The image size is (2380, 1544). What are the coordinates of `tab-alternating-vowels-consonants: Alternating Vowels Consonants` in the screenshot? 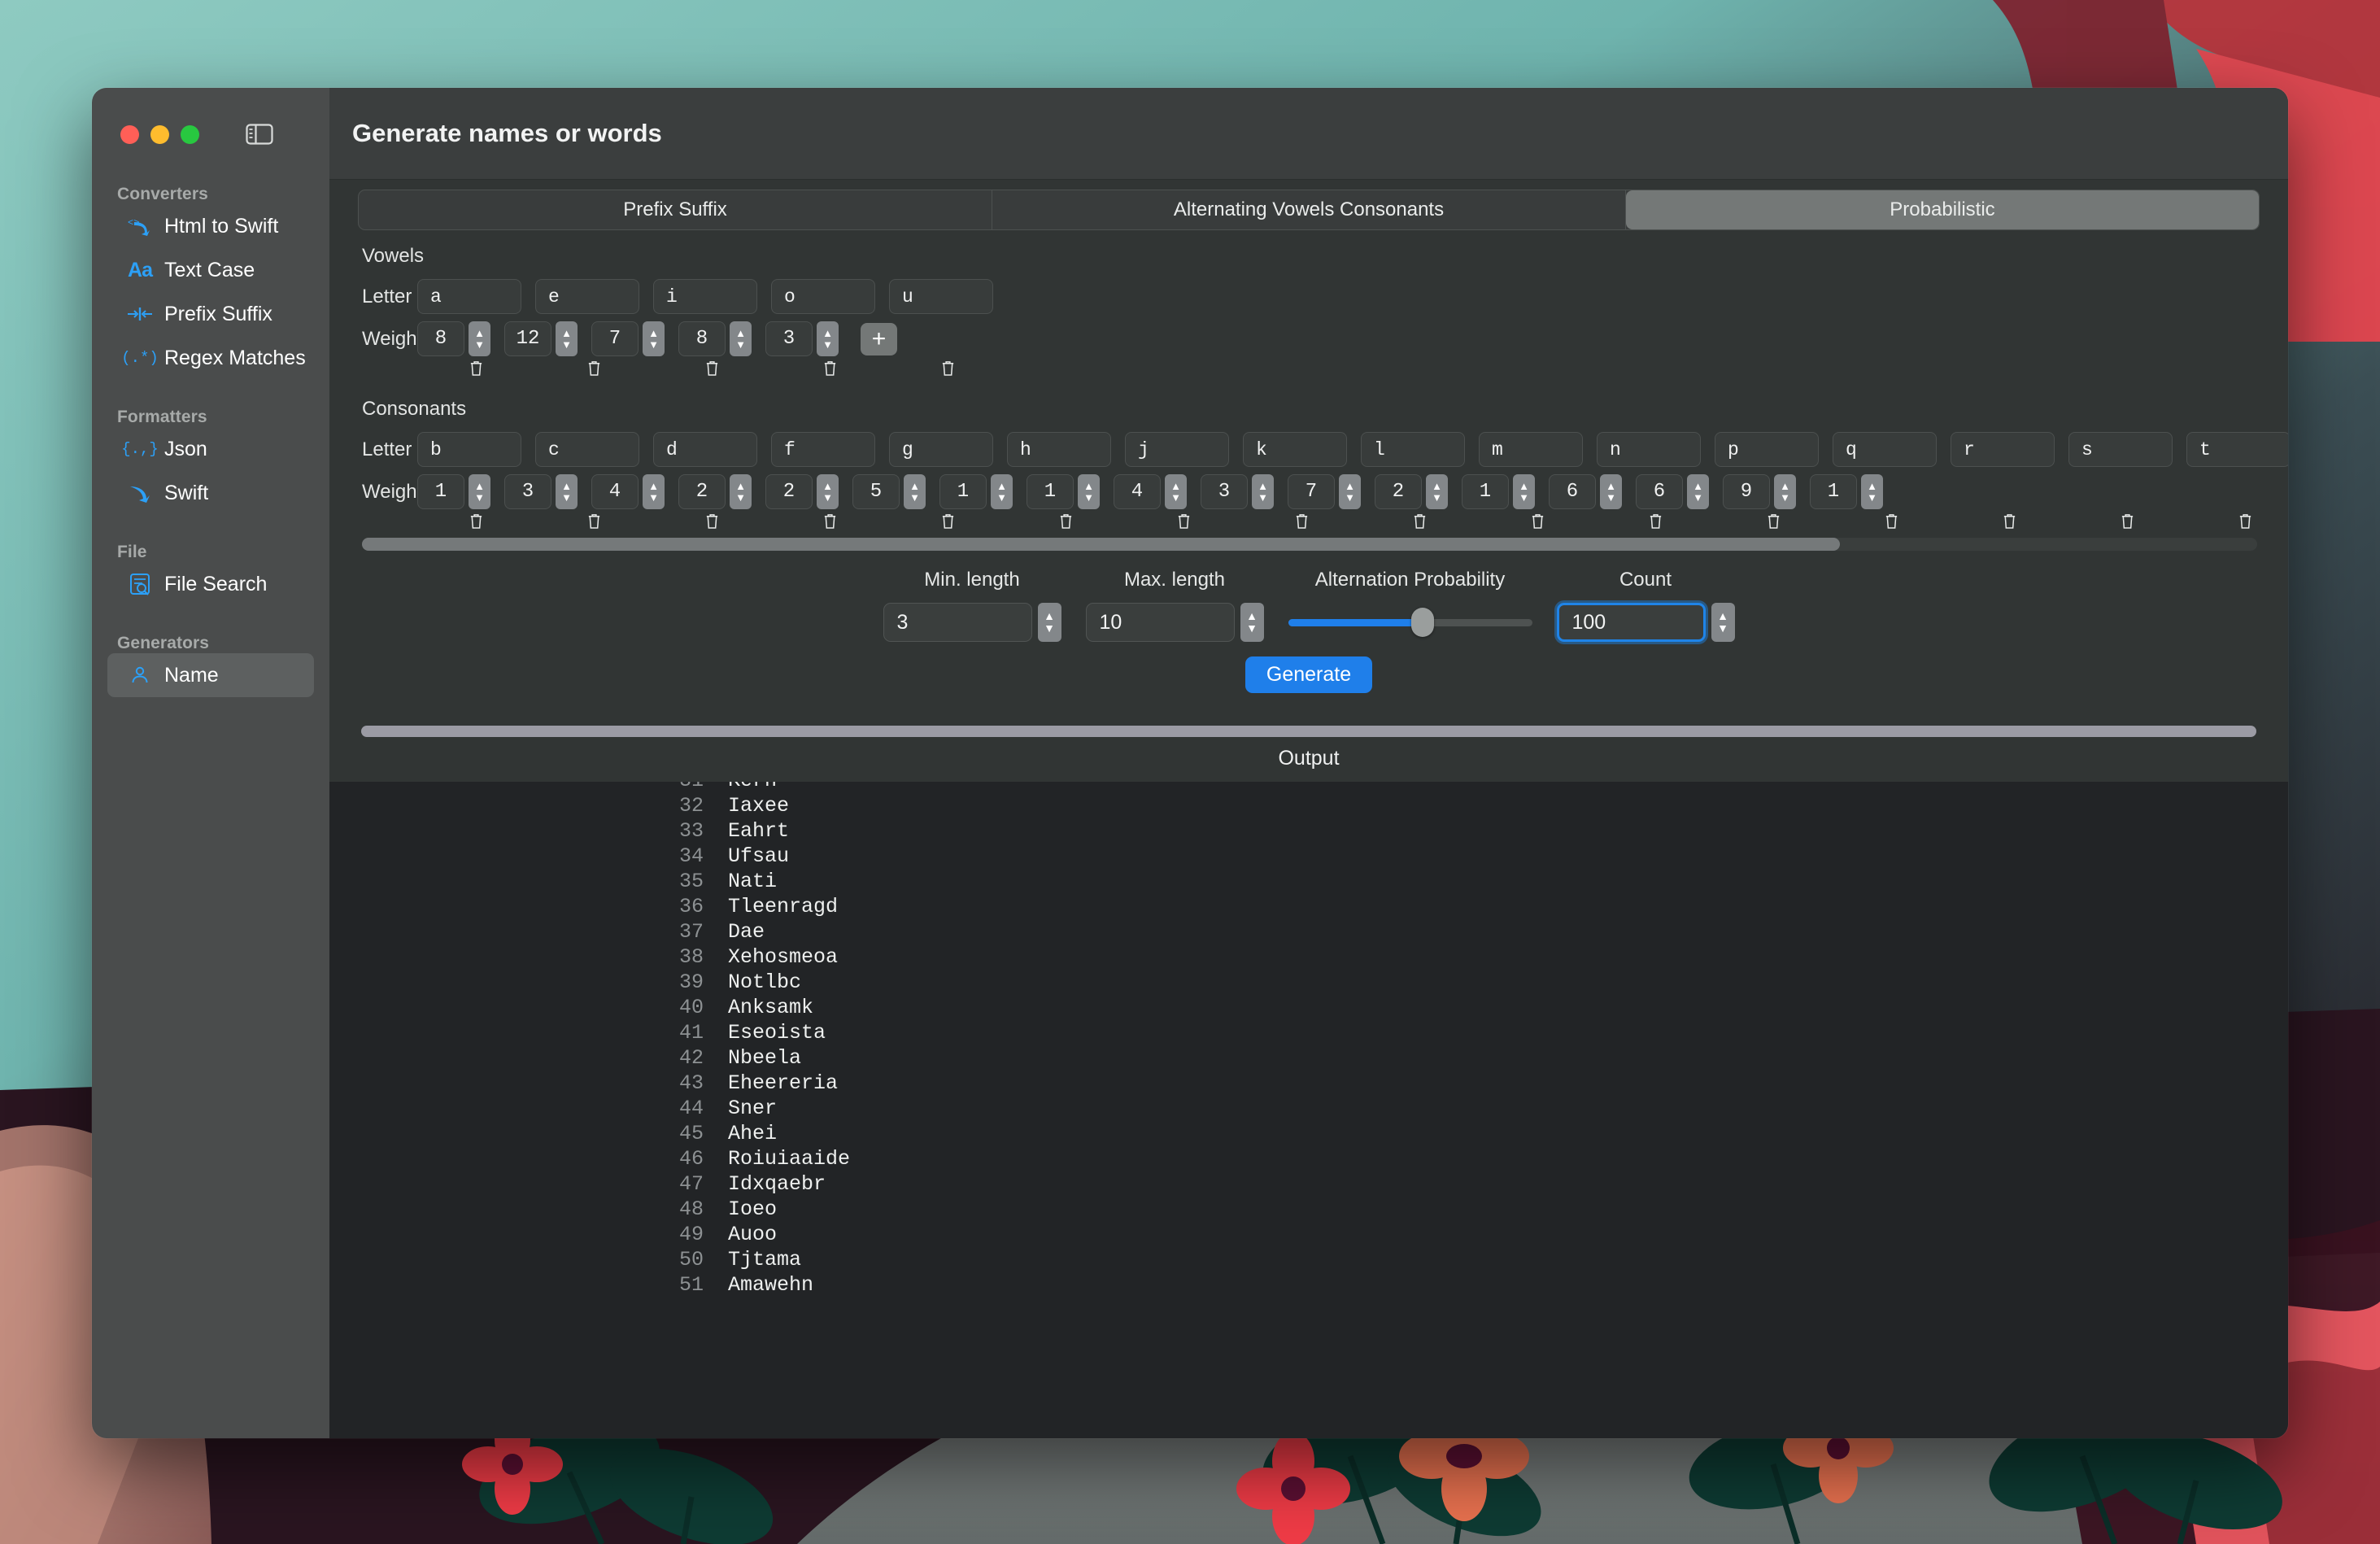 It's located at (1309, 209).